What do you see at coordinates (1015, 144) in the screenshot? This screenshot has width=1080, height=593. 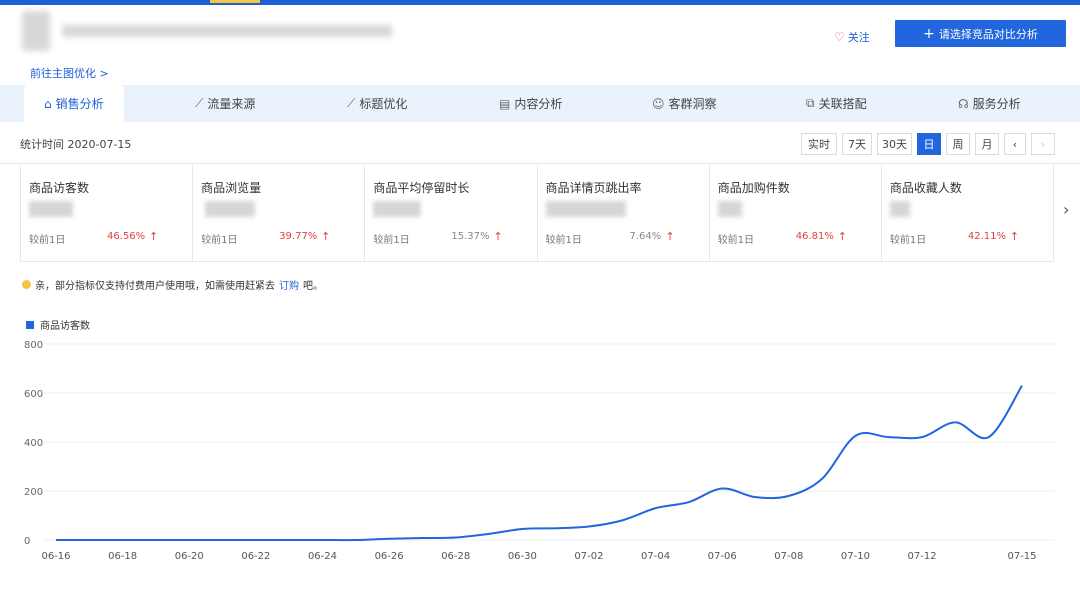 I see `prev-date-button: ‹` at bounding box center [1015, 144].